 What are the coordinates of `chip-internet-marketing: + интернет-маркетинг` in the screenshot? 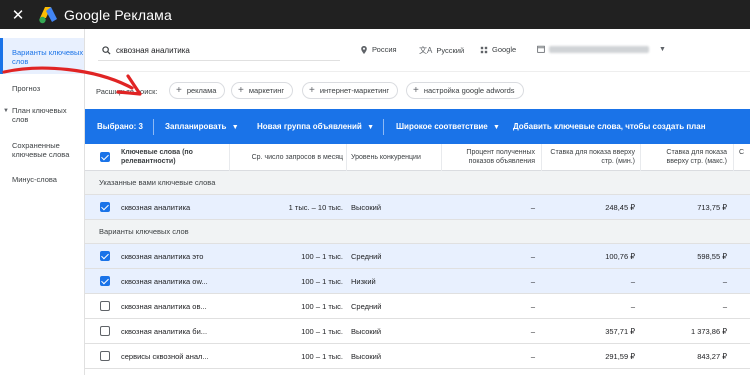 It's located at (350, 90).